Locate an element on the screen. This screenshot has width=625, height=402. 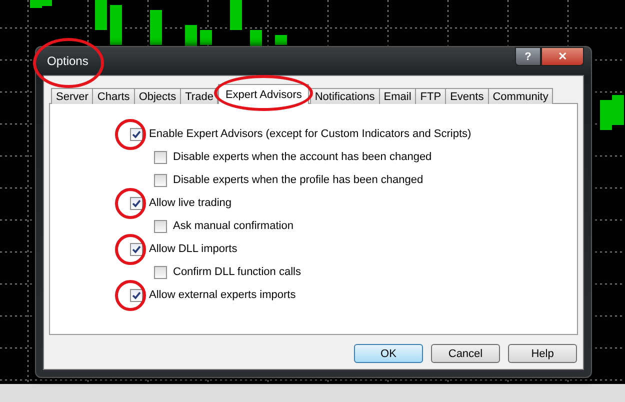
tab: Notifications is located at coordinates (345, 96).